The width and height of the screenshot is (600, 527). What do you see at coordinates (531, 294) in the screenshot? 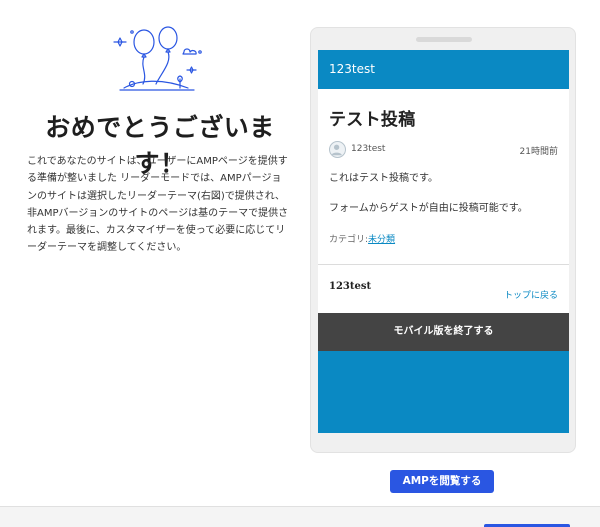
I see `back-to-top-link: トップに戻る` at bounding box center [531, 294].